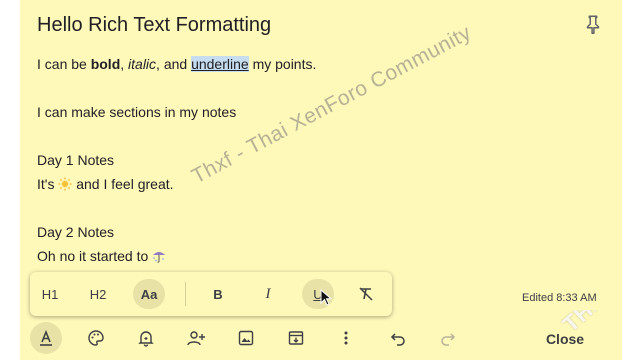  What do you see at coordinates (95, 256) in the screenshot?
I see `text-span: Oh no it started to` at bounding box center [95, 256].